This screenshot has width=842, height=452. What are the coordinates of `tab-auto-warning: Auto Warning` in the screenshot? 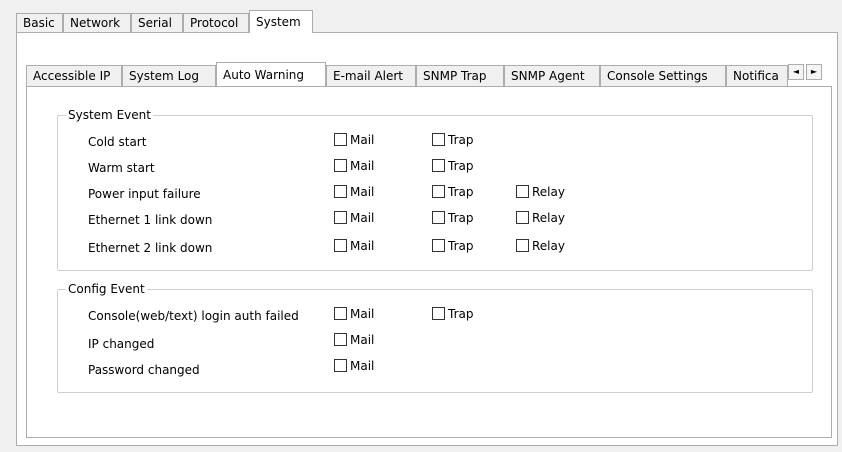 It's located at (271, 74).